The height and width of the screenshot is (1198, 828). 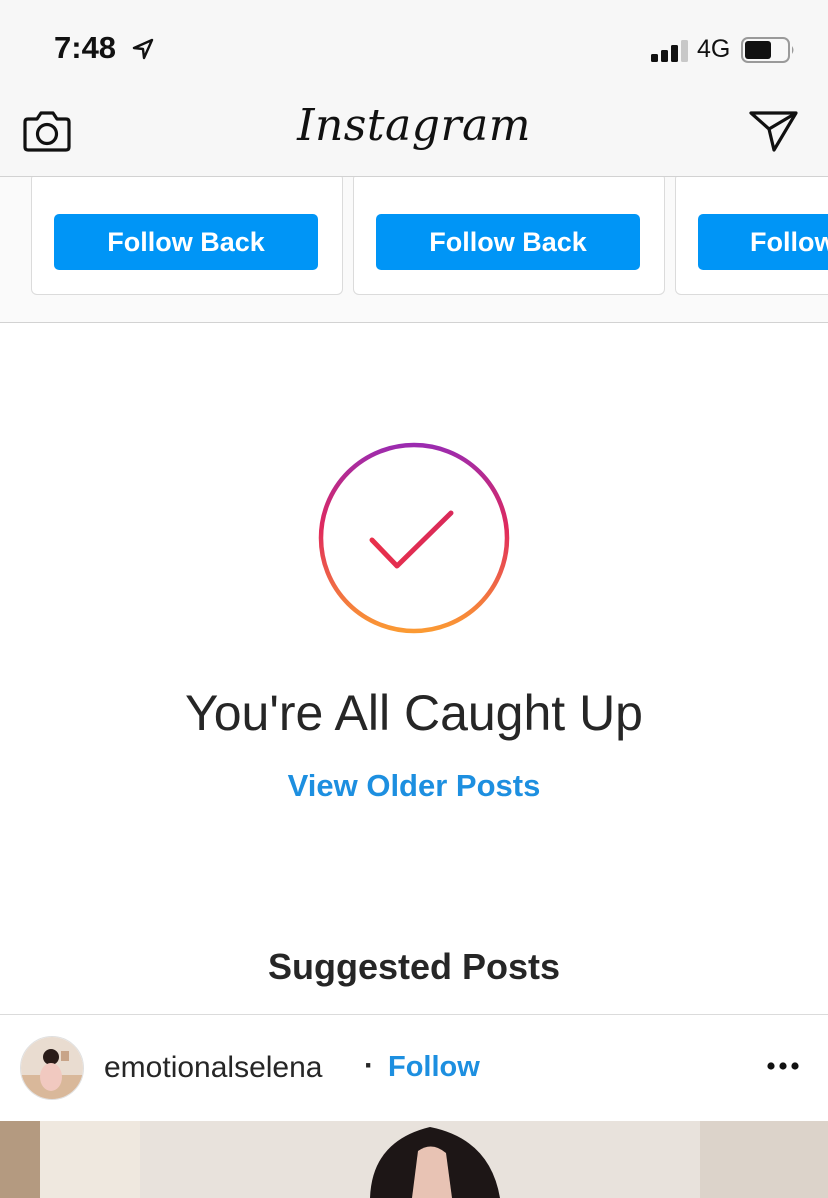 I want to click on status-bar: 7:48 4G, so click(x=414, y=48).